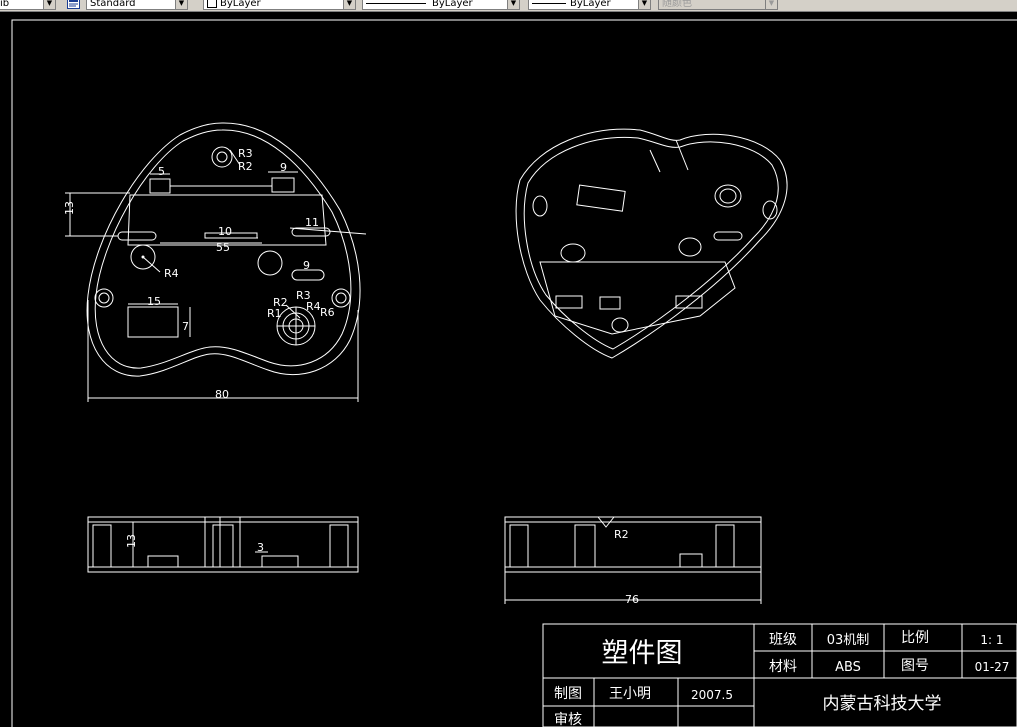 The height and width of the screenshot is (727, 1017). What do you see at coordinates (260, 547) in the screenshot?
I see `label-front-3: 3` at bounding box center [260, 547].